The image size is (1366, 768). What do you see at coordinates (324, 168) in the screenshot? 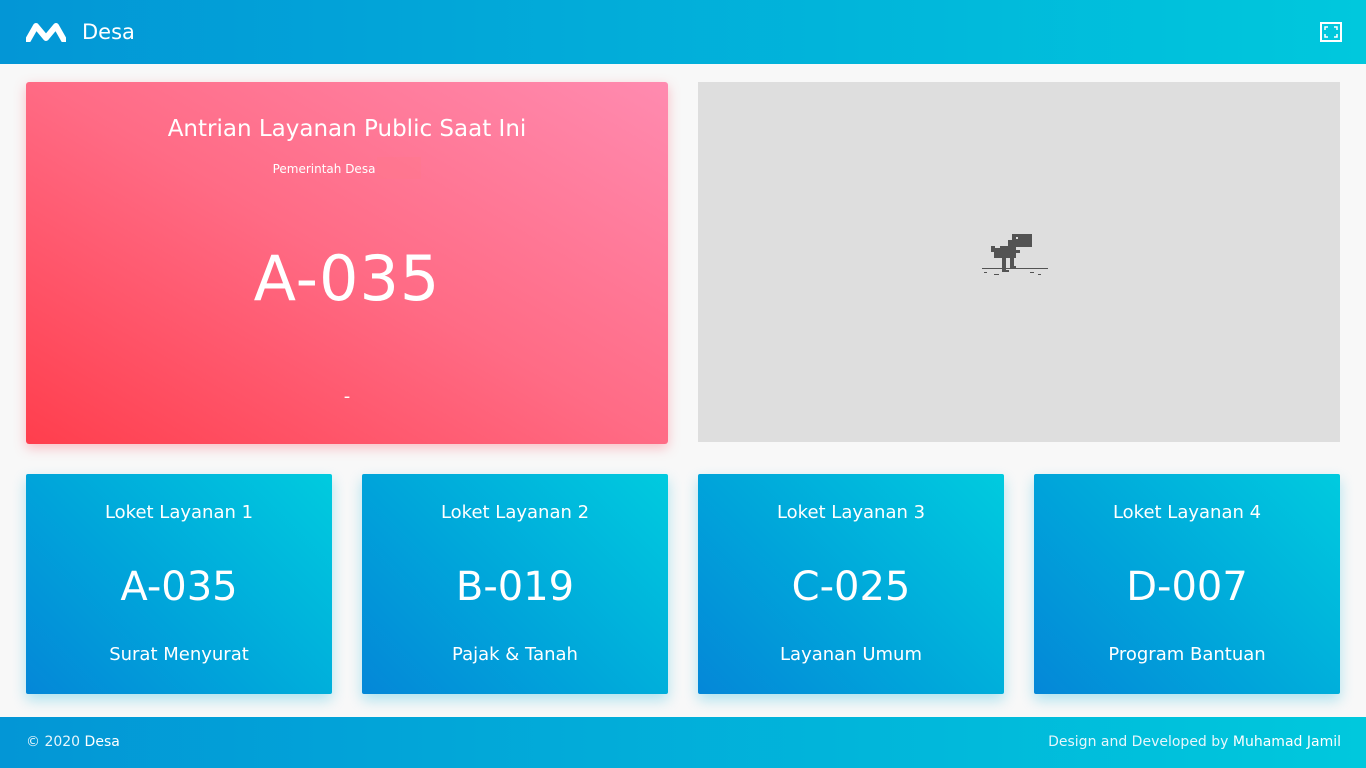
I see `current-queue-subtitle: Pemerintah Desa` at bounding box center [324, 168].